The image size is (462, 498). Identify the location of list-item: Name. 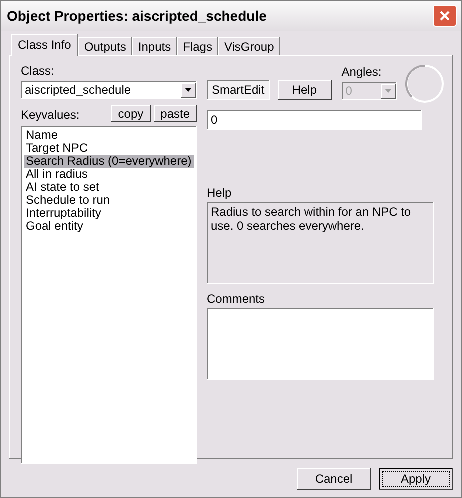
(109, 135).